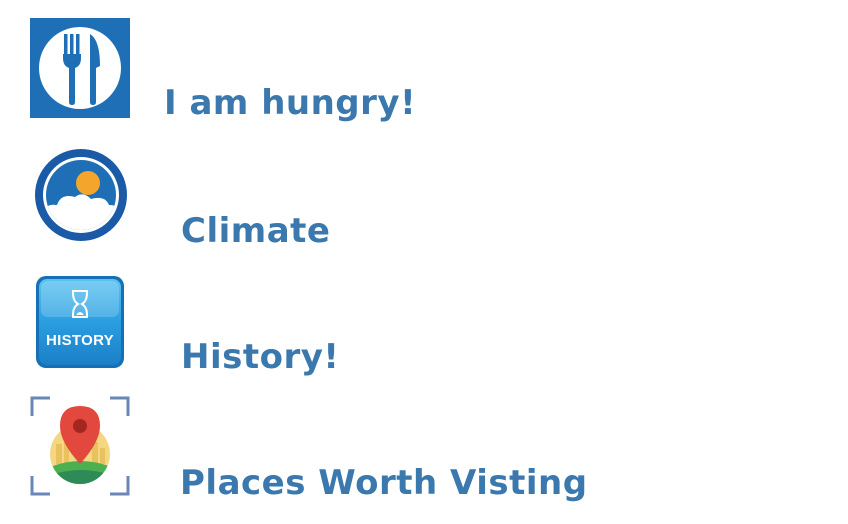 Image resolution: width=848 pixels, height=524 pixels. Describe the element at coordinates (80, 68) in the screenshot. I see `fork-knife-icon` at that location.